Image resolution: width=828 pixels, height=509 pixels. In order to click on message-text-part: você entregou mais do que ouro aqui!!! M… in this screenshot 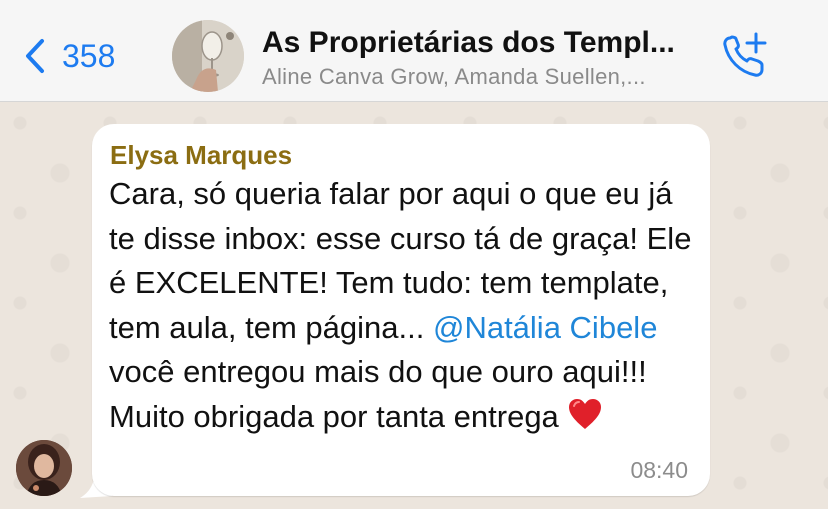, I will do `click(378, 394)`.